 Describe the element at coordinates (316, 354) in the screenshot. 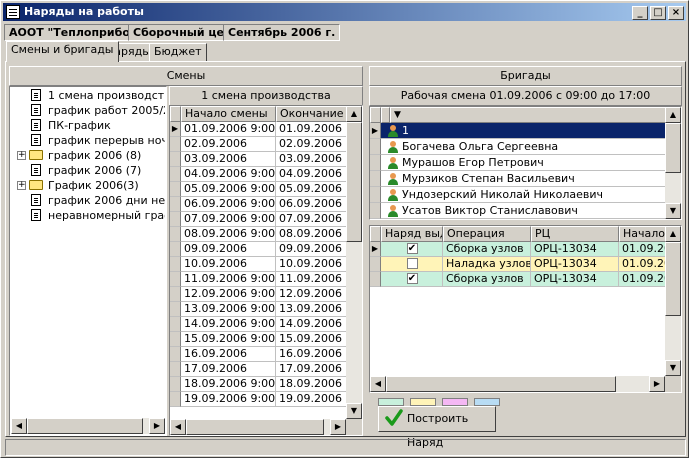

I see `shift-end-cell: 16.09.2006` at that location.